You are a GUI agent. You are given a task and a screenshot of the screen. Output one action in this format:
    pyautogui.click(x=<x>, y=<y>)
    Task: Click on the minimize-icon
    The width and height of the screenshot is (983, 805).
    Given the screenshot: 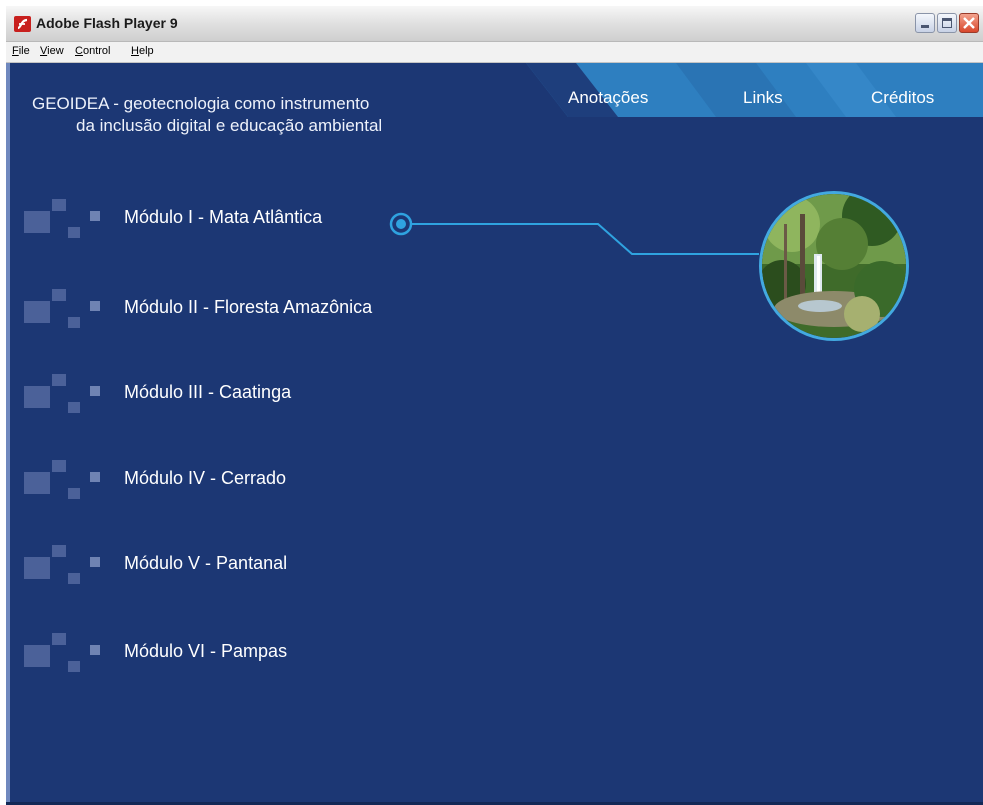 What is the action you would take?
    pyautogui.click(x=925, y=23)
    